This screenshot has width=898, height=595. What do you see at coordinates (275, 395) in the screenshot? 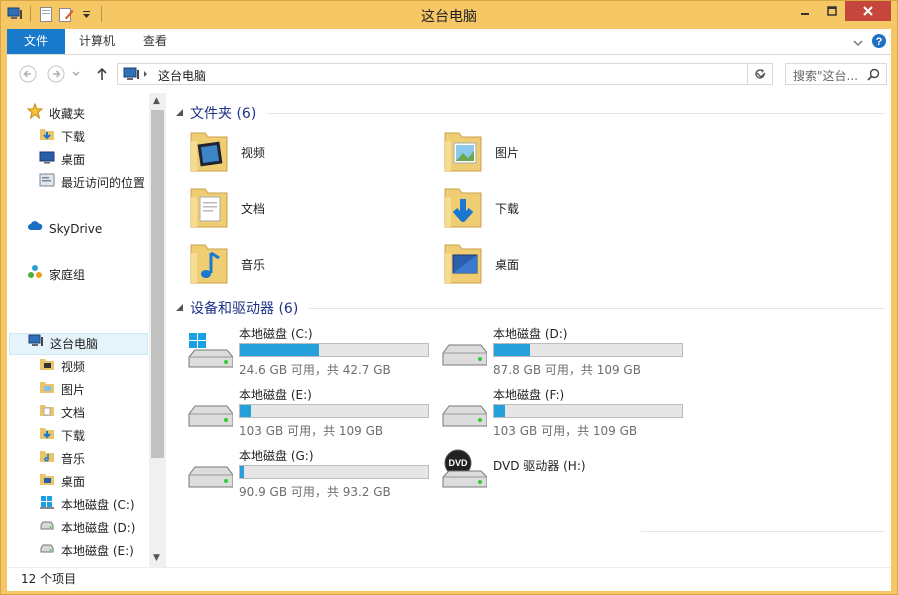
I see `drive-name: 本地磁盘 (E:)` at bounding box center [275, 395].